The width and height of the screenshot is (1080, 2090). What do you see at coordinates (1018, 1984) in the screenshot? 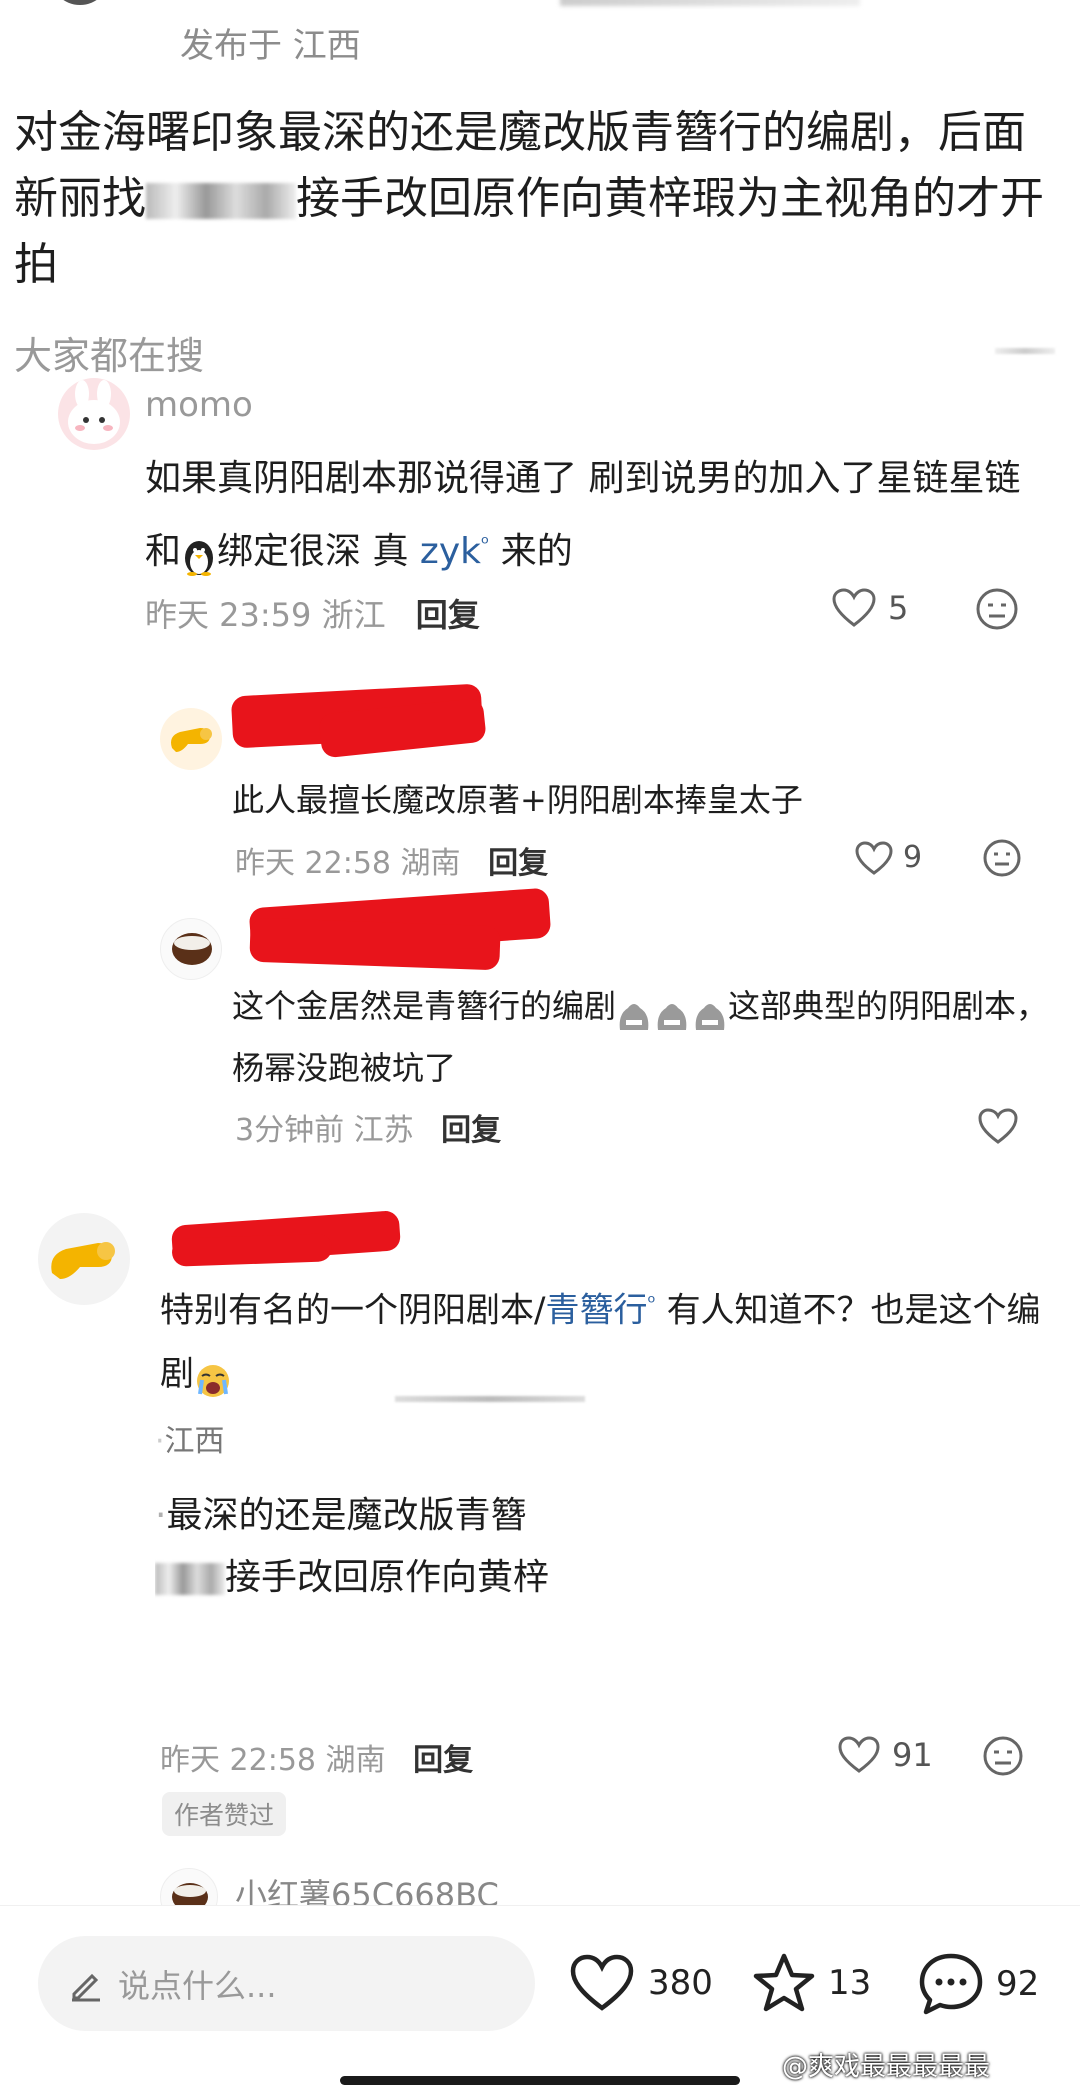
I see `post-comment-count: 92` at bounding box center [1018, 1984].